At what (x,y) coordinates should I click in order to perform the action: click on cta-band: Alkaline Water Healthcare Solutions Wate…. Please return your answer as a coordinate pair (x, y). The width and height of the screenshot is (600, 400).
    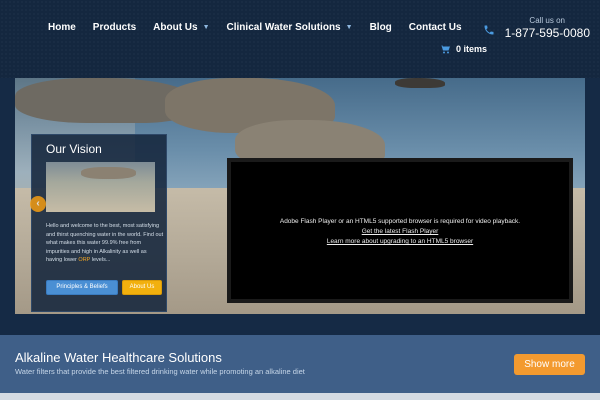
    Looking at the image, I should click on (300, 364).